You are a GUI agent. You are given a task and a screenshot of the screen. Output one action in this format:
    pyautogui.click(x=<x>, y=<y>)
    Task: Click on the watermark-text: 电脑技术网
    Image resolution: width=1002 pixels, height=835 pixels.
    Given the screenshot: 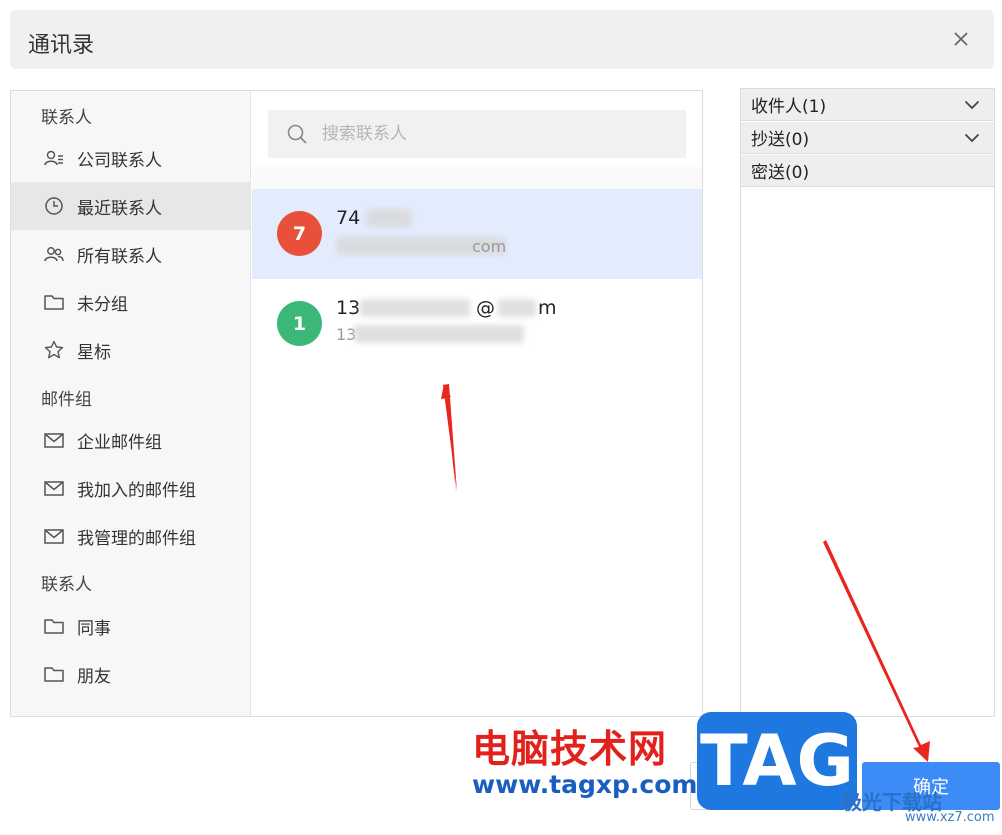 What is the action you would take?
    pyautogui.click(x=570, y=749)
    